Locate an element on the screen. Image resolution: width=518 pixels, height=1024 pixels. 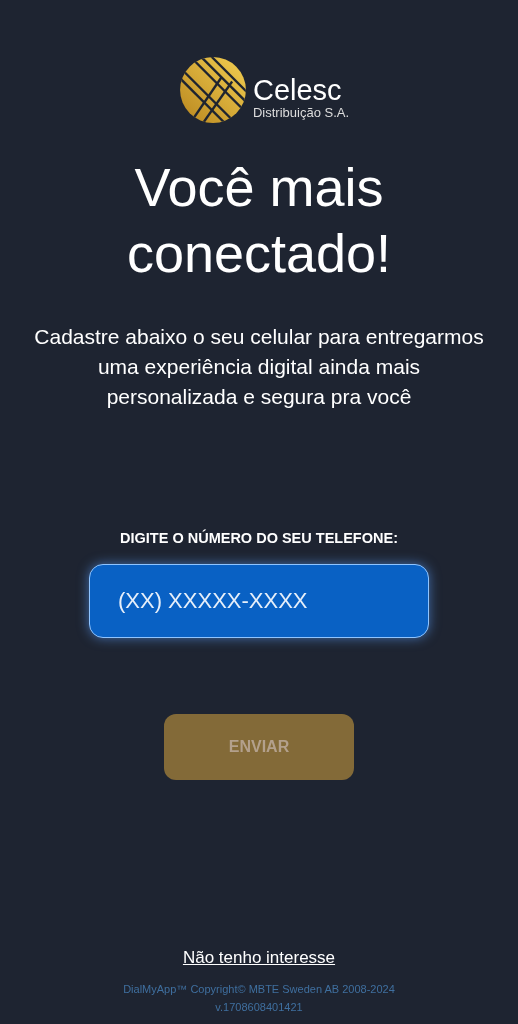
page-title: Você mais conectado! is located at coordinates (259, 220).